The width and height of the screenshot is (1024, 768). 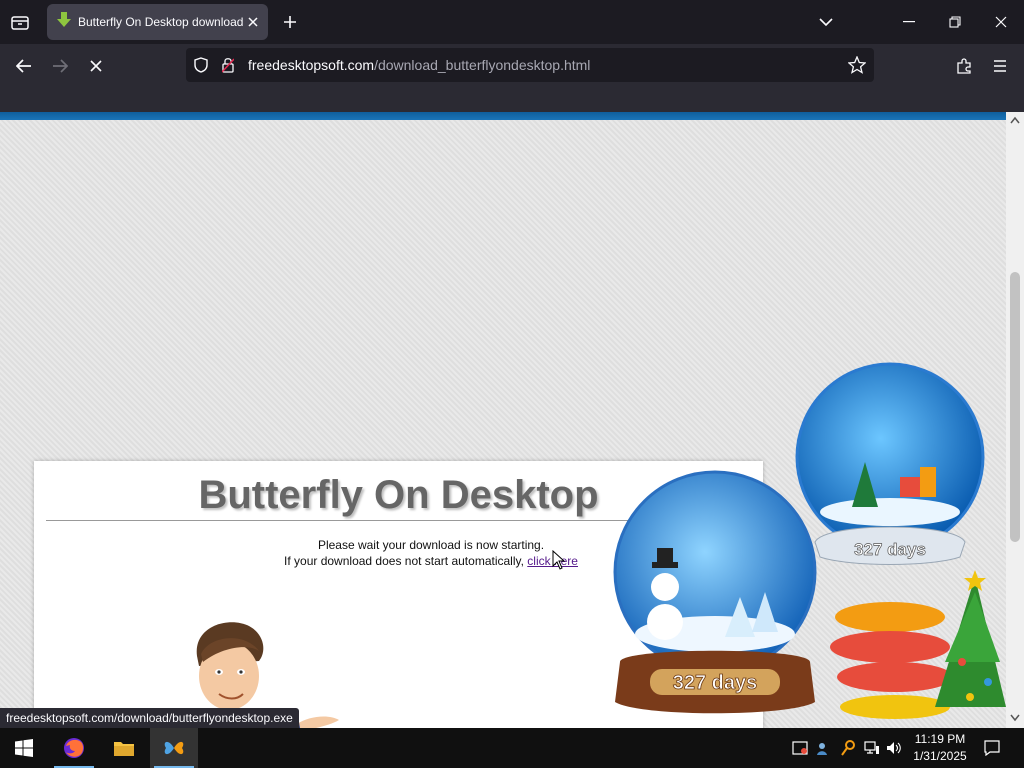 What do you see at coordinates (96, 66) in the screenshot?
I see `stop-loading-icon` at bounding box center [96, 66].